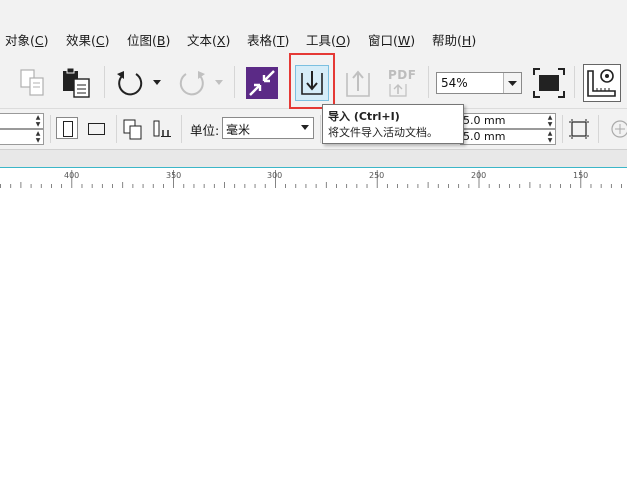 The image size is (627, 502). What do you see at coordinates (508, 121) in the screenshot?
I see `duplicate-distance-x-spinner: 5.0 mm ▲ ▼` at bounding box center [508, 121].